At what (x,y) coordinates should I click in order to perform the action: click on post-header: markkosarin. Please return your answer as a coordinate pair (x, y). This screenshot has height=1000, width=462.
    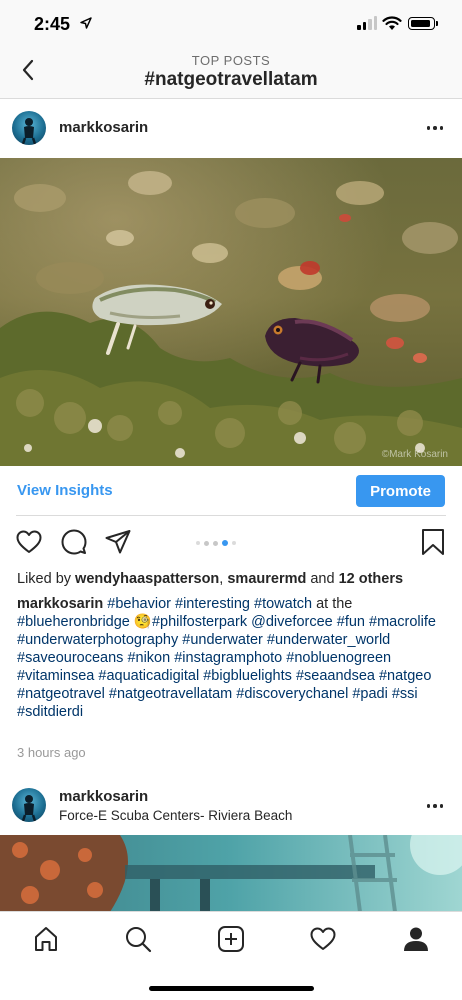
    Looking at the image, I should click on (231, 129).